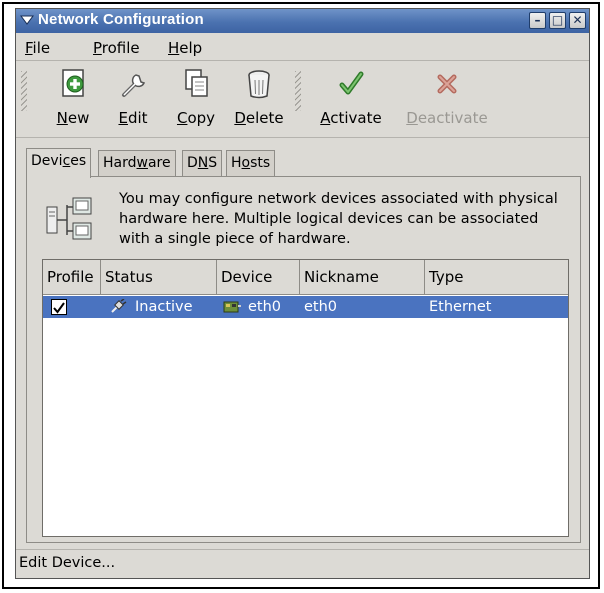 Image resolution: width=604 pixels, height=593 pixels. Describe the element at coordinates (133, 100) in the screenshot. I see `edit-button: Edit` at that location.